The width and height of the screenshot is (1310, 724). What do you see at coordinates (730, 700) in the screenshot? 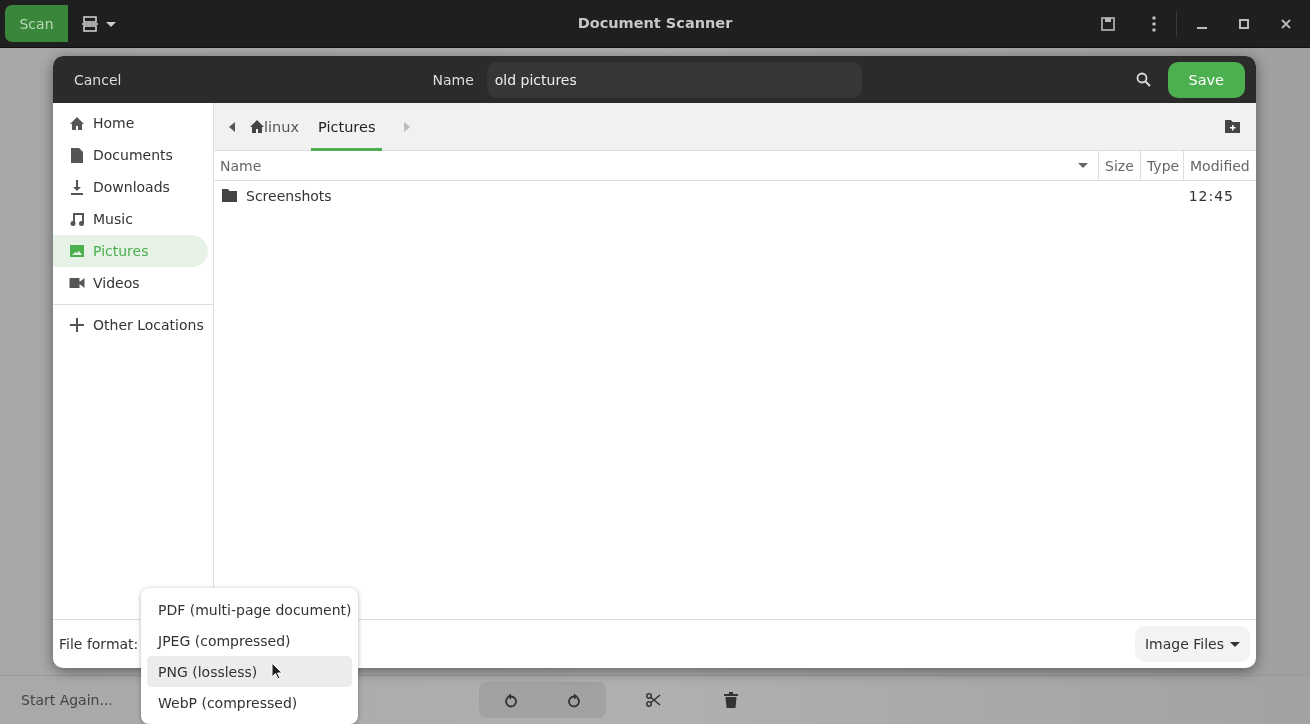
I see `trash-icon` at bounding box center [730, 700].